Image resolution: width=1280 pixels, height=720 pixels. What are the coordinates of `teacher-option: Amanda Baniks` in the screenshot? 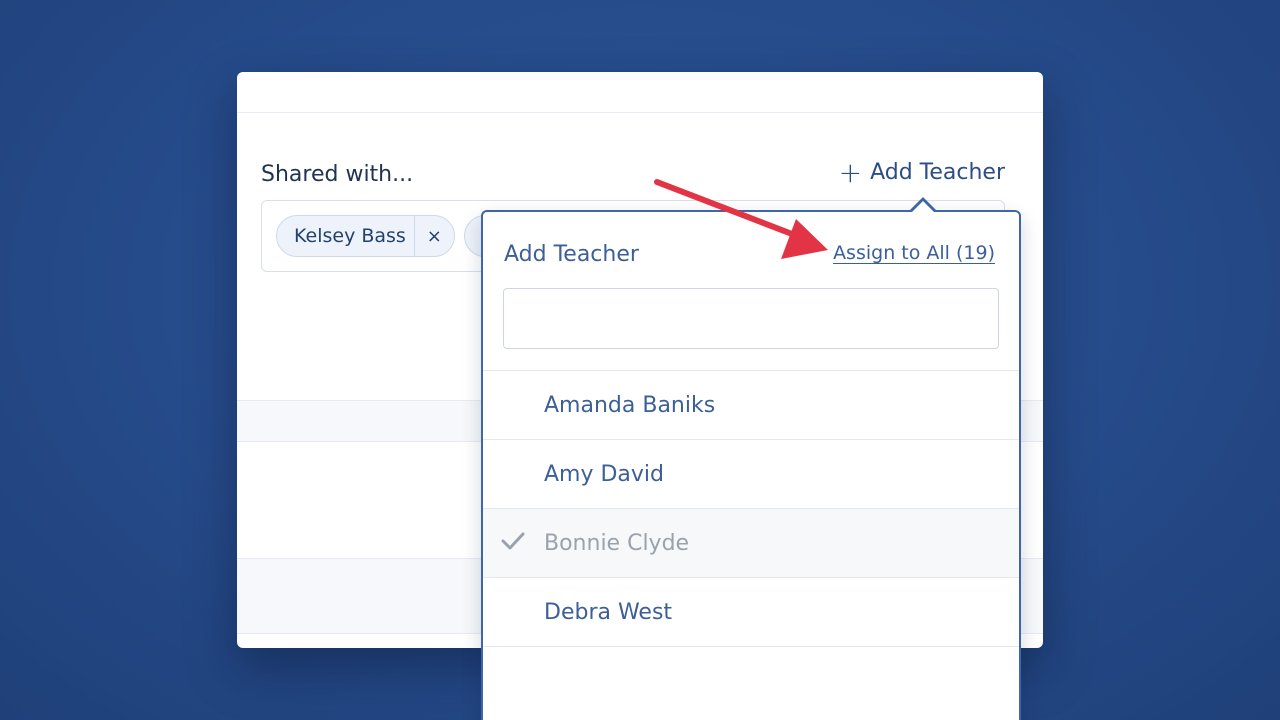 It's located at (751, 405).